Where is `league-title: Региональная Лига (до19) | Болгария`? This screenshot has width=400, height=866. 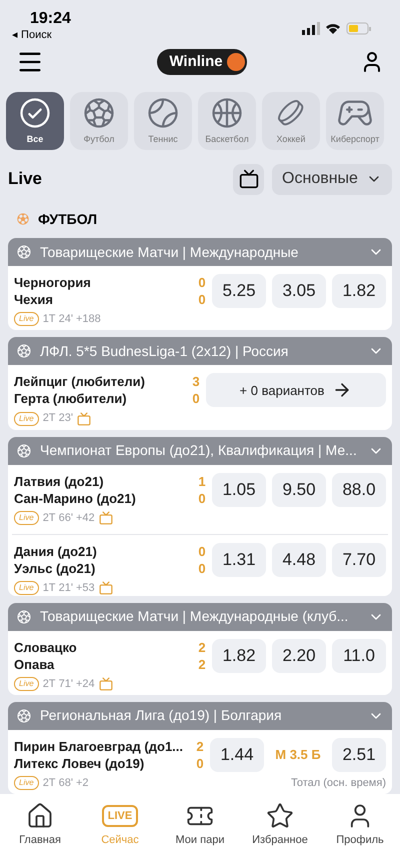 league-title: Региональная Лига (до19) | Болгария is located at coordinates (161, 716).